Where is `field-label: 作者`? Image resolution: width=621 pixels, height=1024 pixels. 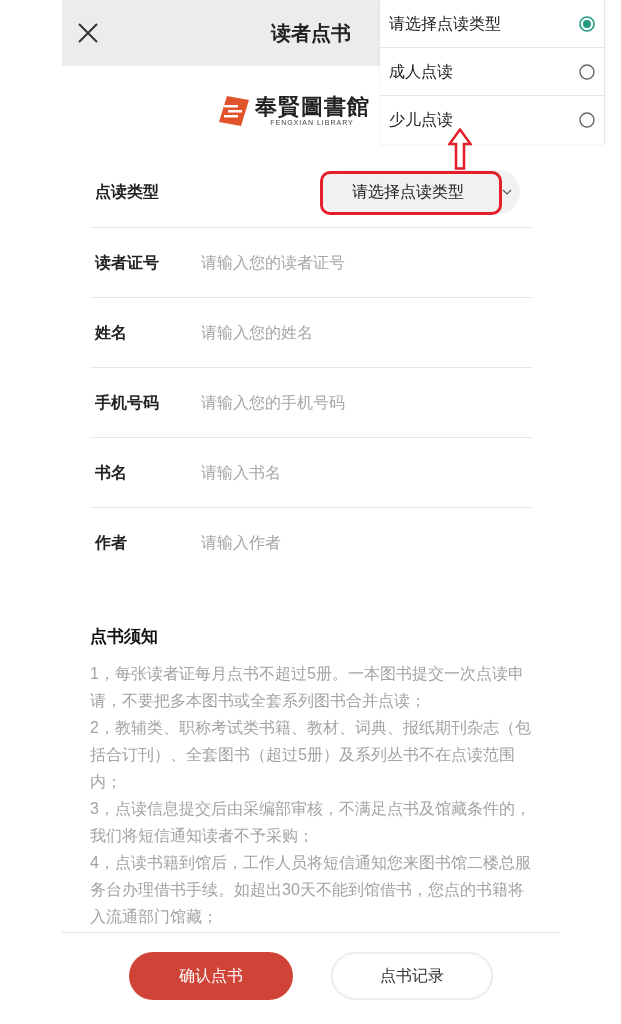
field-label: 作者 is located at coordinates (111, 543).